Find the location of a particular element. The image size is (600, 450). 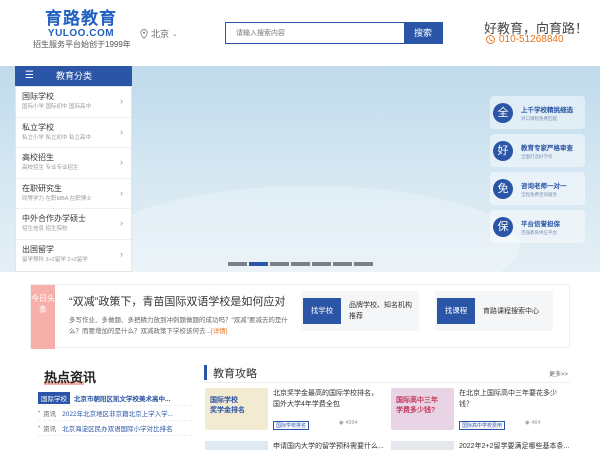

guide-views: ◉ 464 is located at coordinates (533, 423).